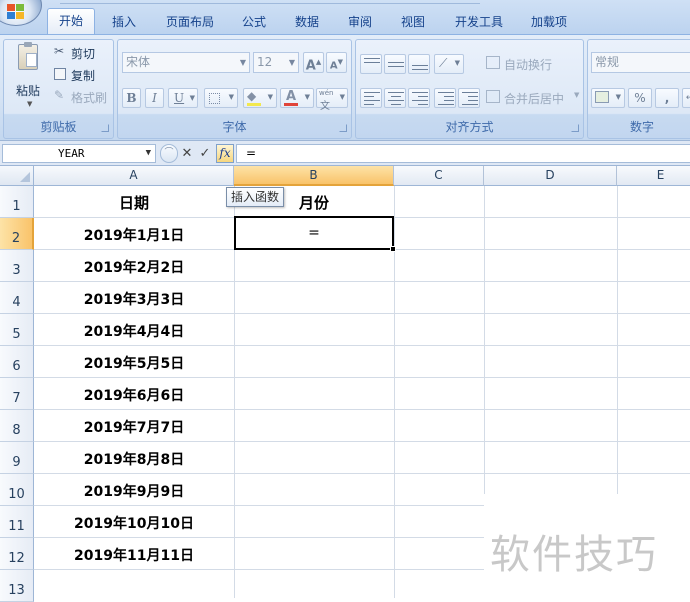  Describe the element at coordinates (439, 176) in the screenshot. I see `column-header-c: C` at that location.